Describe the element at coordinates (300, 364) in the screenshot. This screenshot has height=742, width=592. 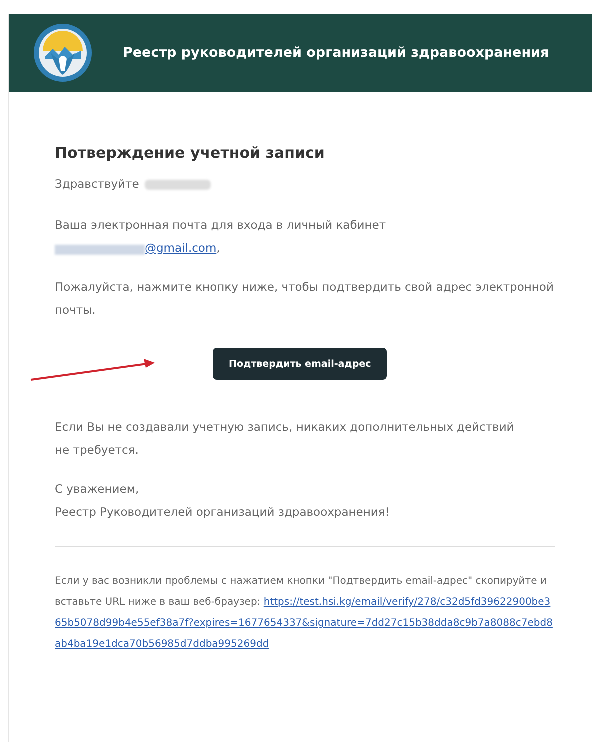
I see `confirm-email-button: Подтвердить email-адрес` at that location.